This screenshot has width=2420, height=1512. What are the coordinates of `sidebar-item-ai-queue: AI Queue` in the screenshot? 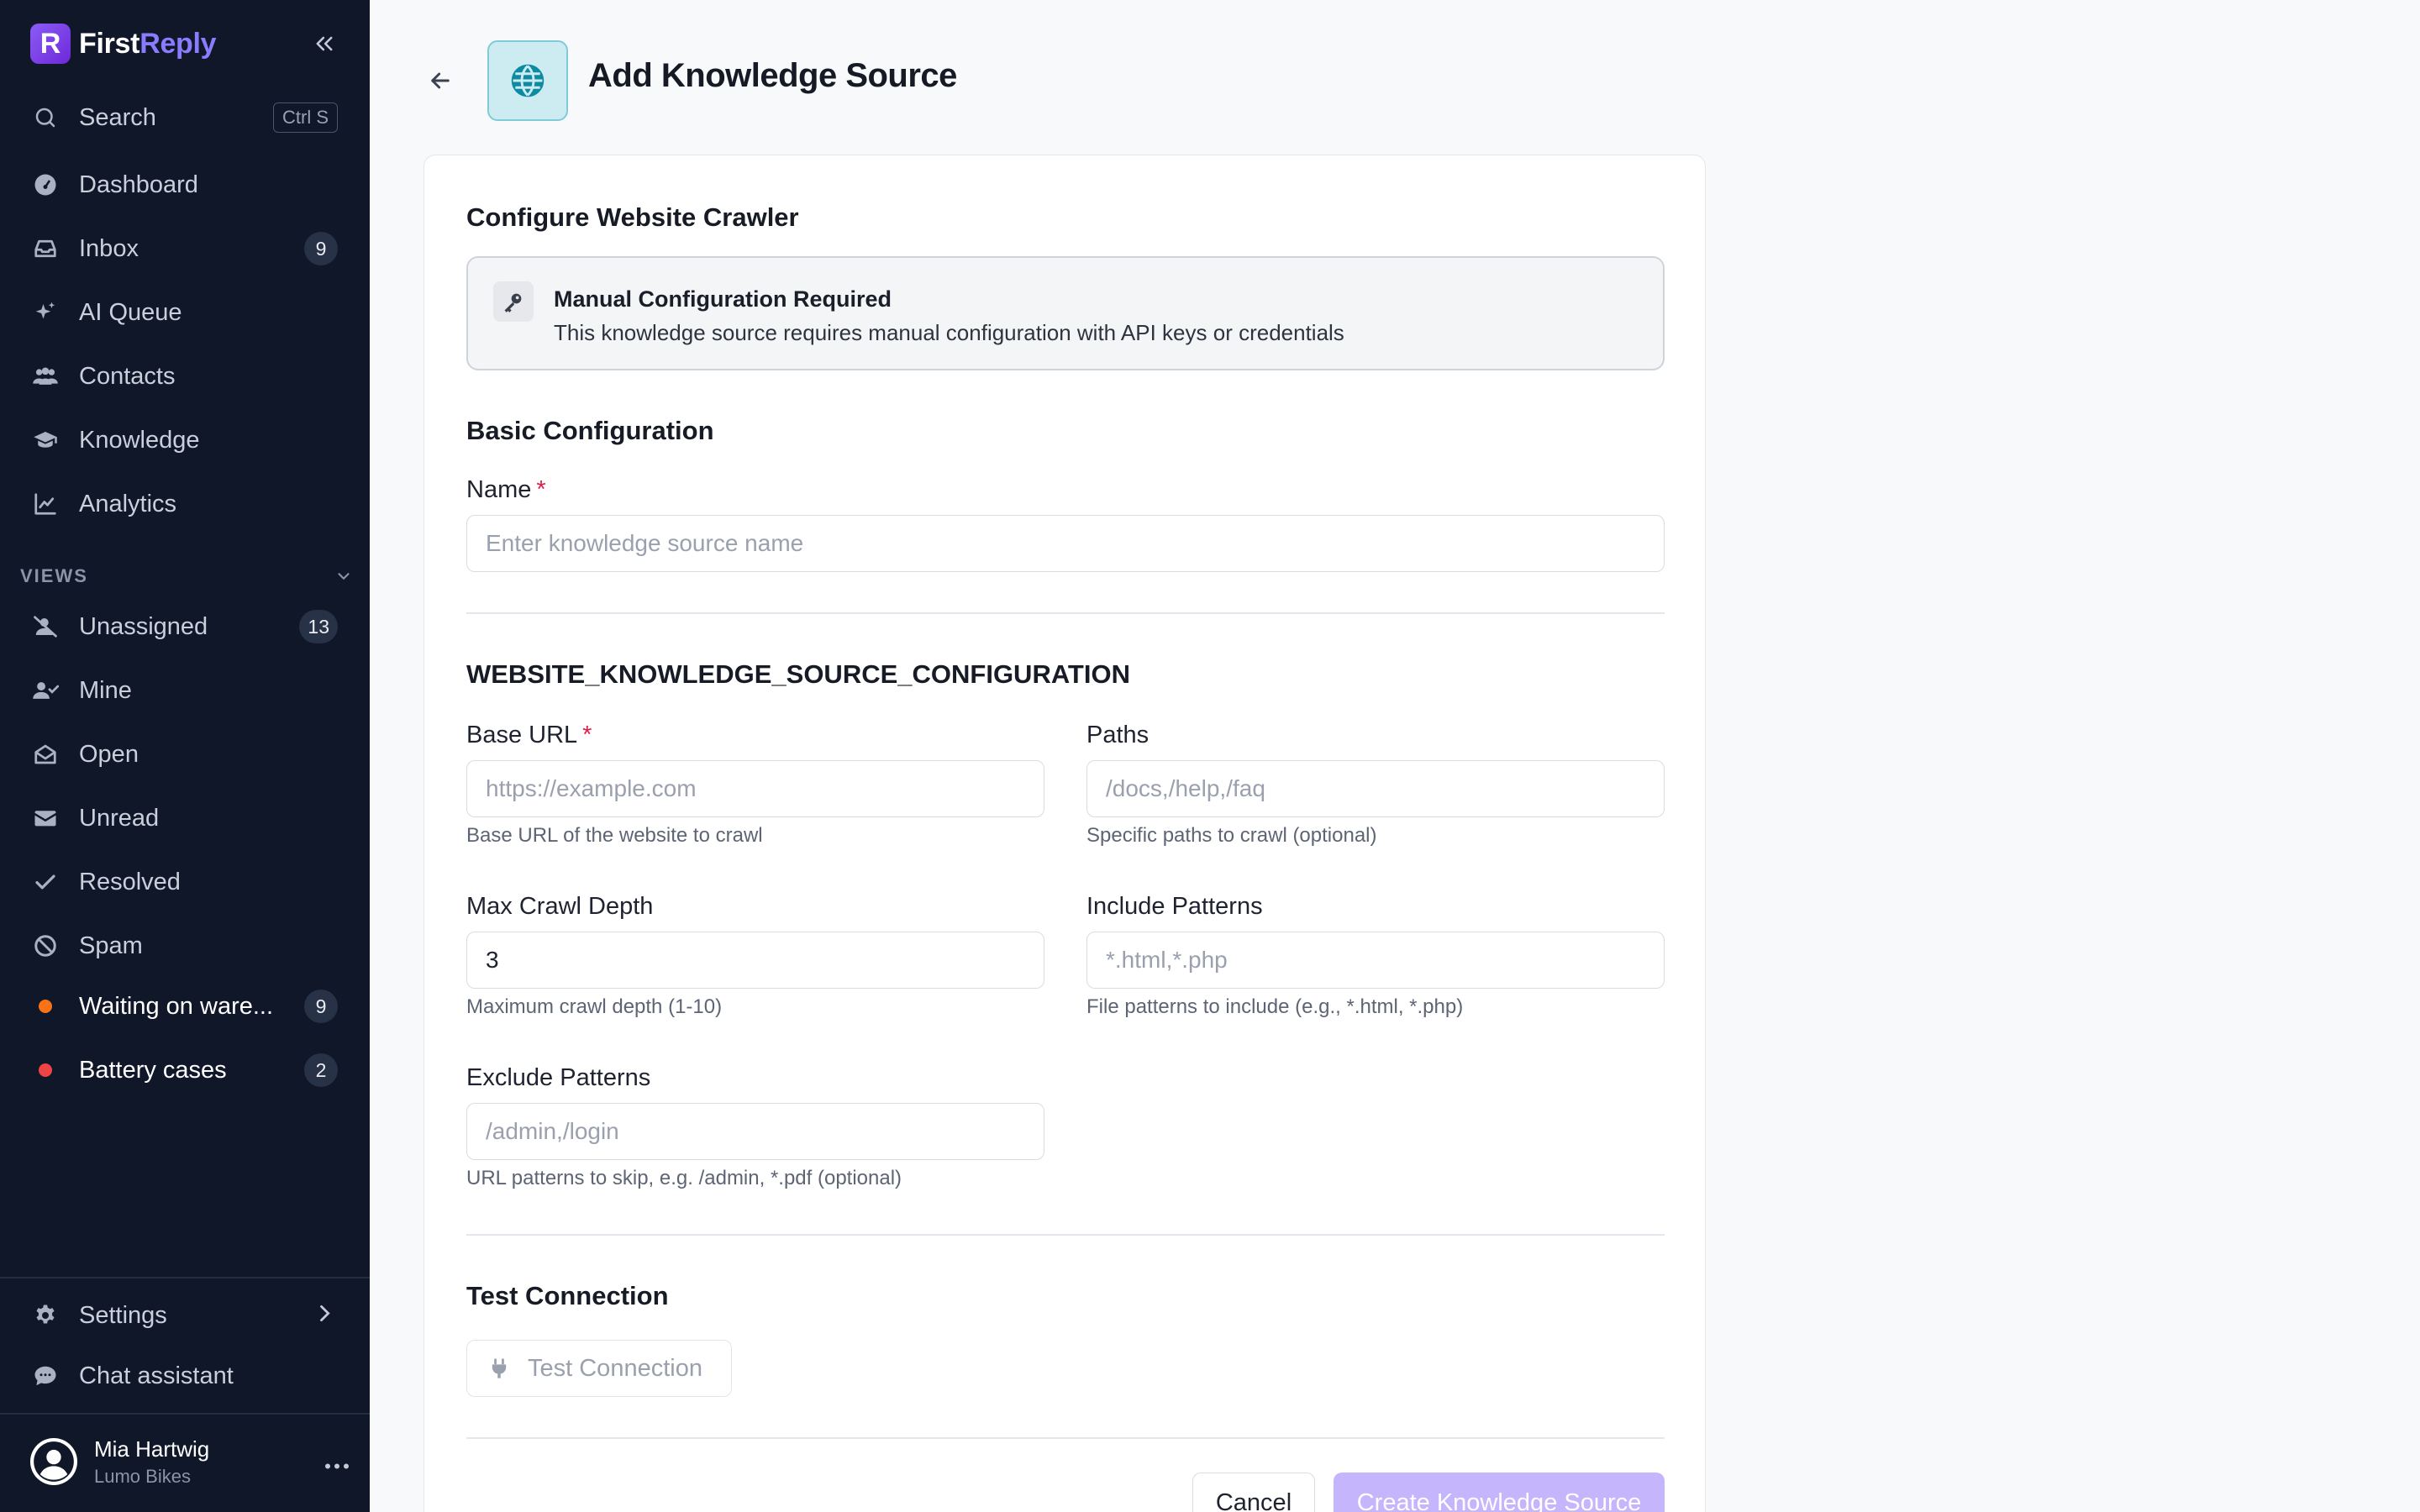 It's located at (185, 312).